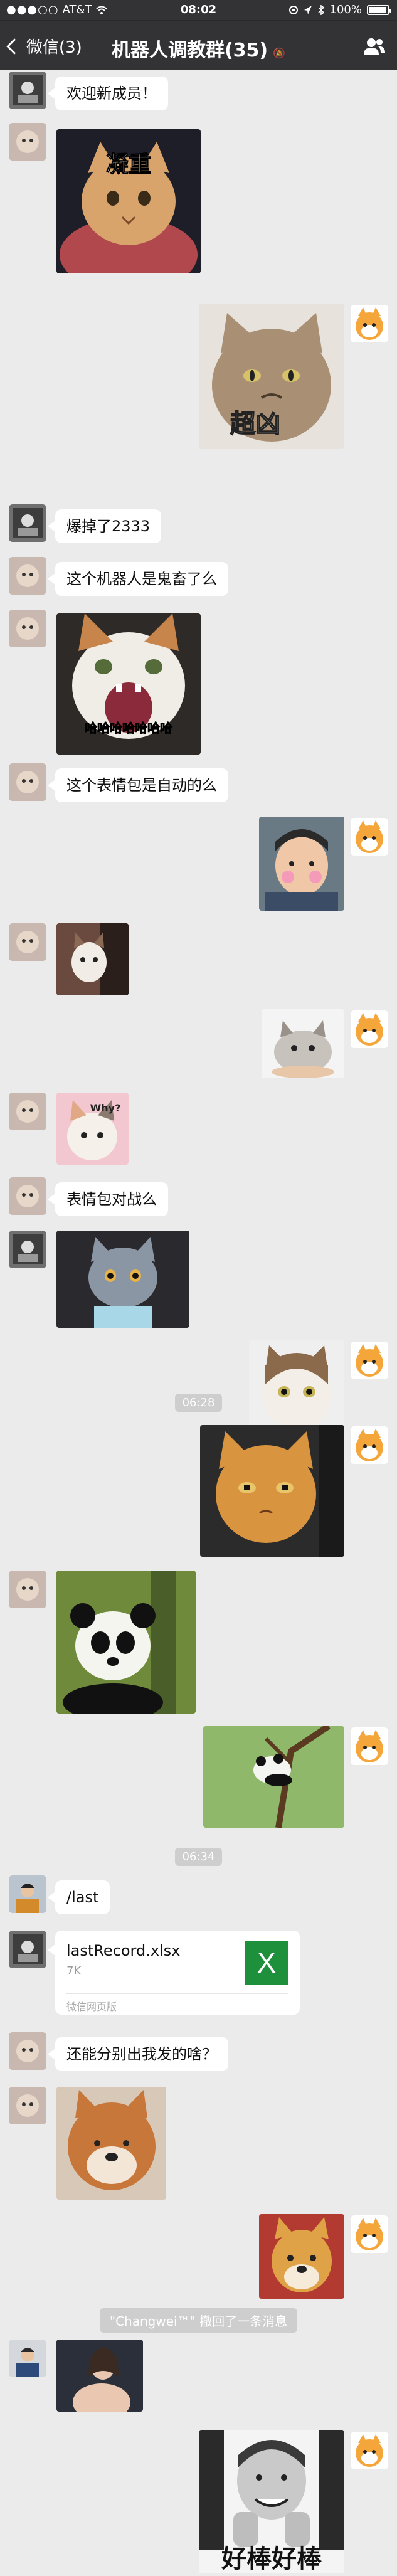  I want to click on sticker-image: 超凶, so click(271, 376).